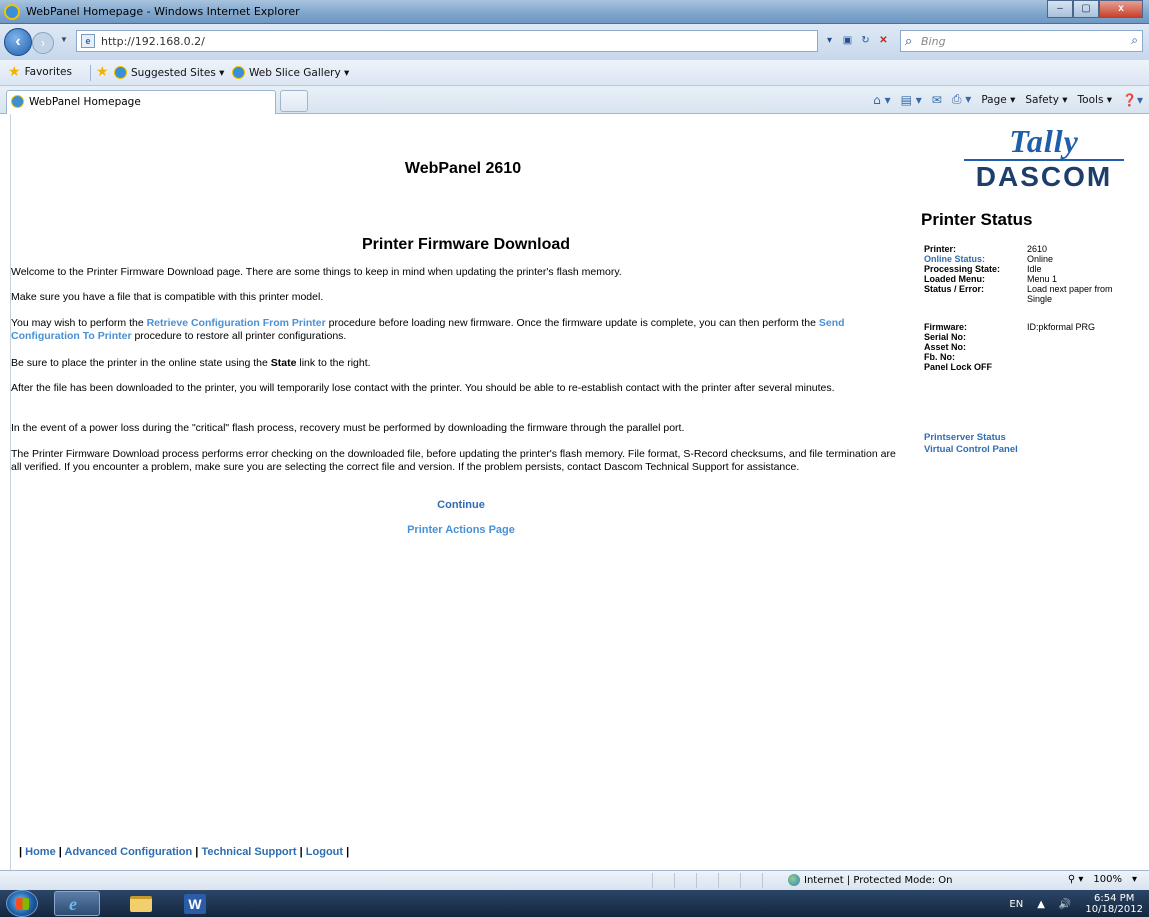 This screenshot has height=917, width=1149. Describe the element at coordinates (1041, 904) in the screenshot. I see `show-hidden-icons-icon: ▲` at that location.